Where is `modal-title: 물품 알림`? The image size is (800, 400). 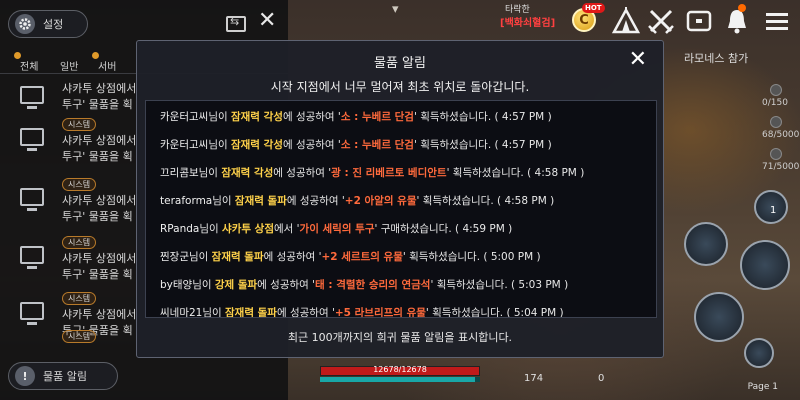 modal-title: 물품 알림 is located at coordinates (400, 63).